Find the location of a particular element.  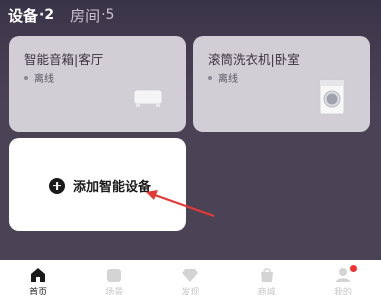

tab-rooms: 房间 ·5 is located at coordinates (92, 15).